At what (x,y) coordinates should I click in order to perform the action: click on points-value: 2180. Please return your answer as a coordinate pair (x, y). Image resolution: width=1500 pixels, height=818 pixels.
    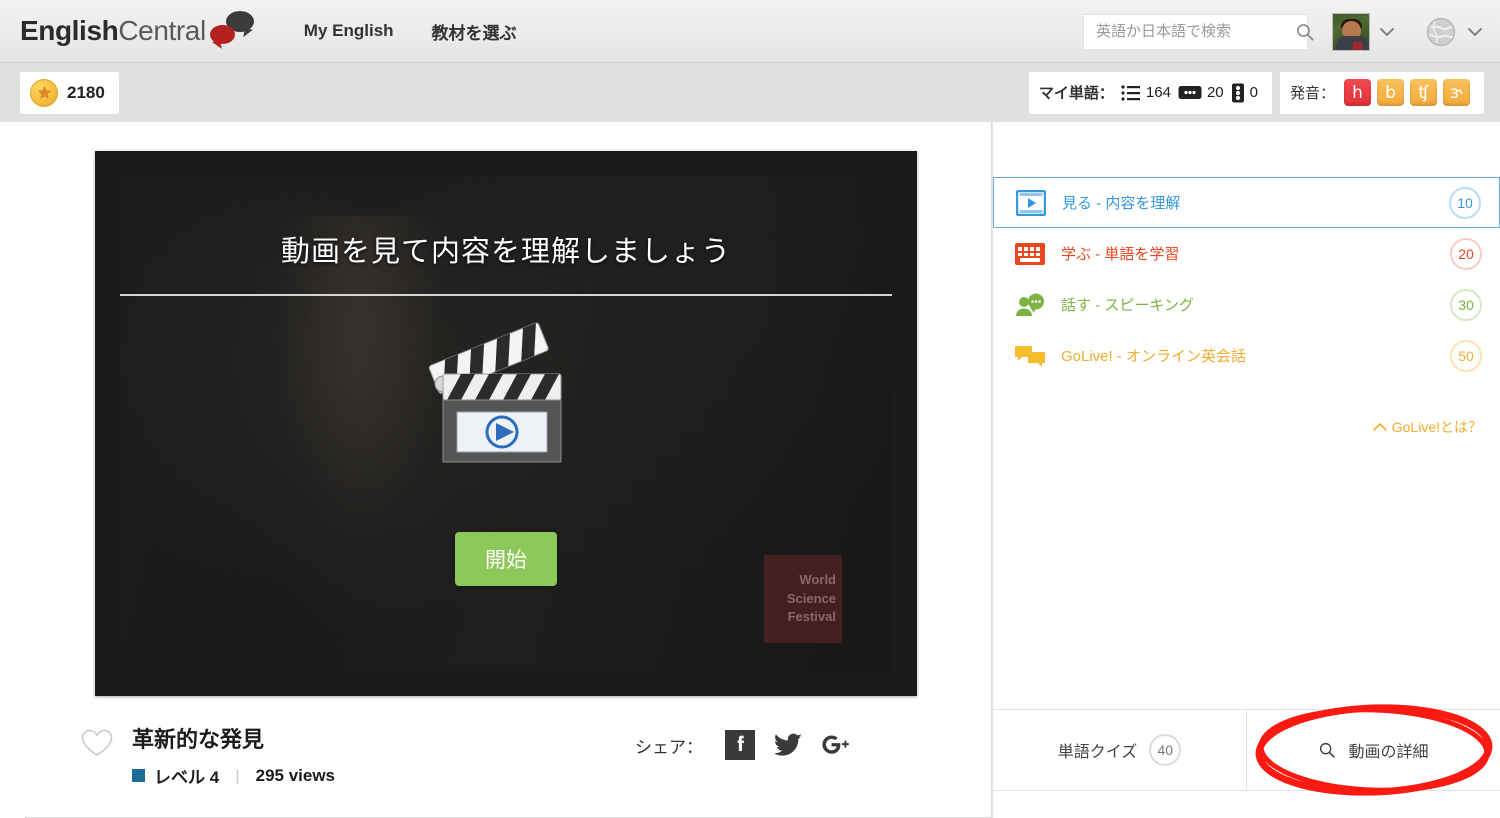
    Looking at the image, I should click on (86, 92).